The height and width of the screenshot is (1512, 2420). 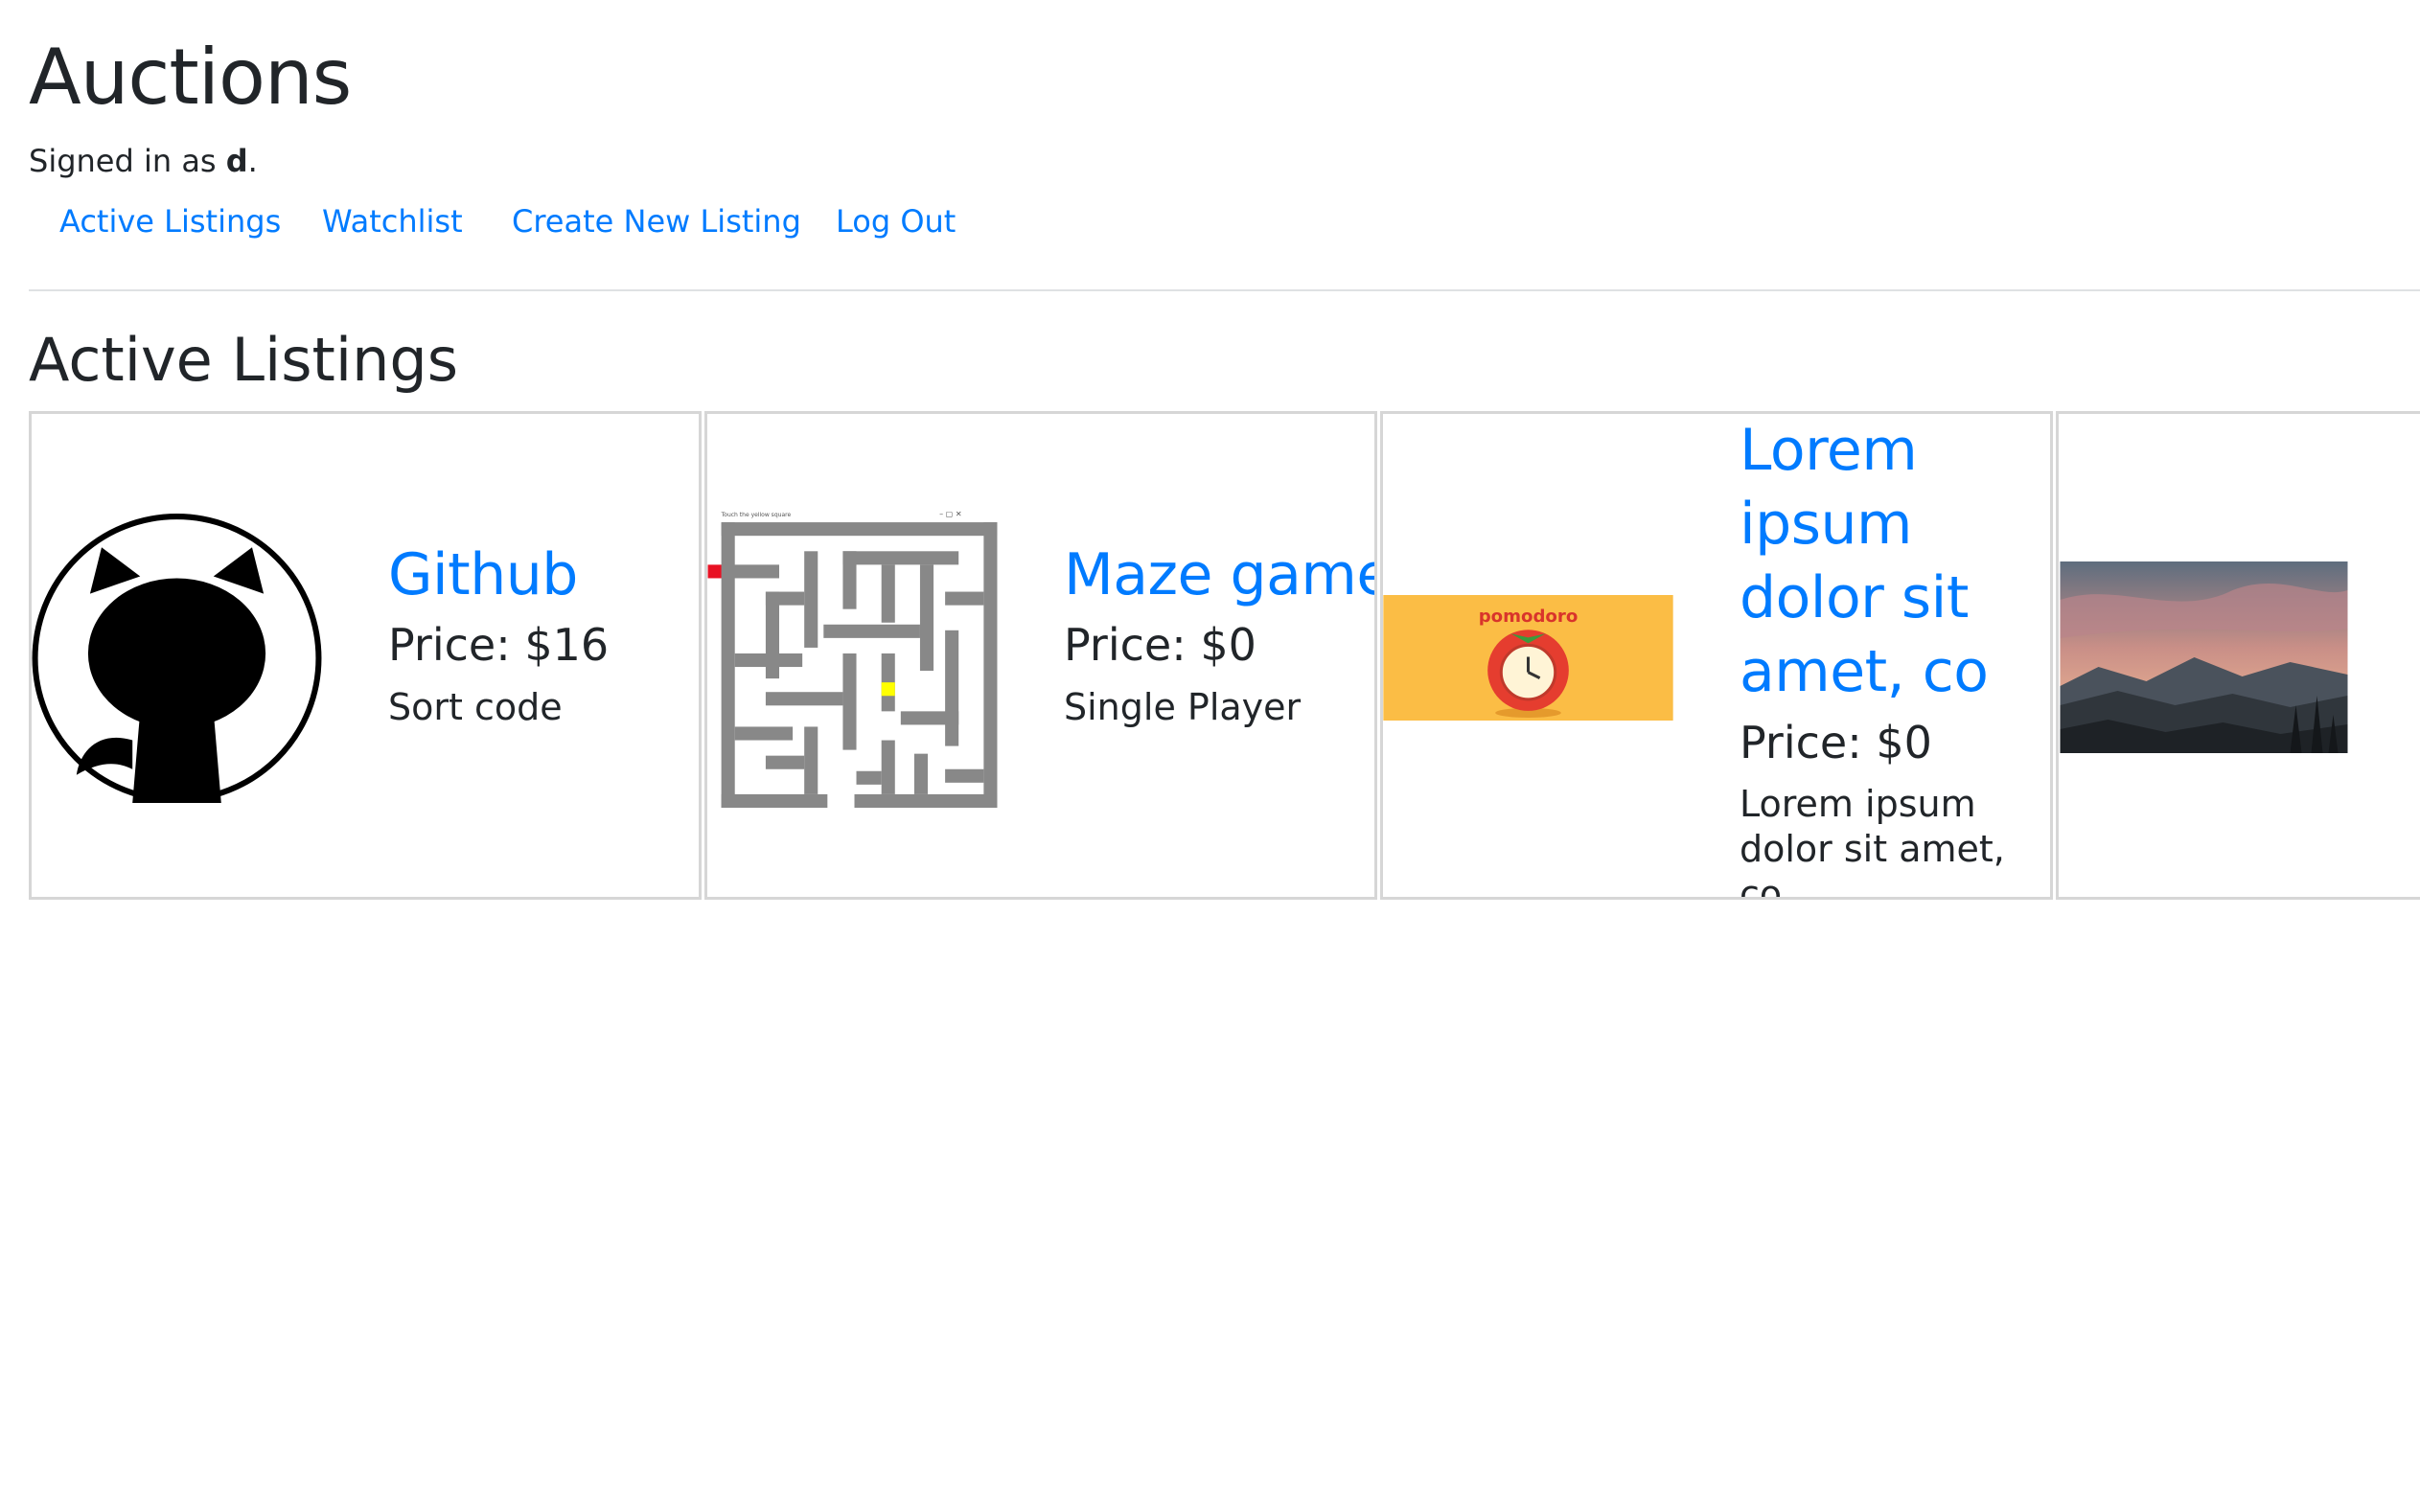 I want to click on listing-info: Github Price: $16 Sort code, so click(x=498, y=634).